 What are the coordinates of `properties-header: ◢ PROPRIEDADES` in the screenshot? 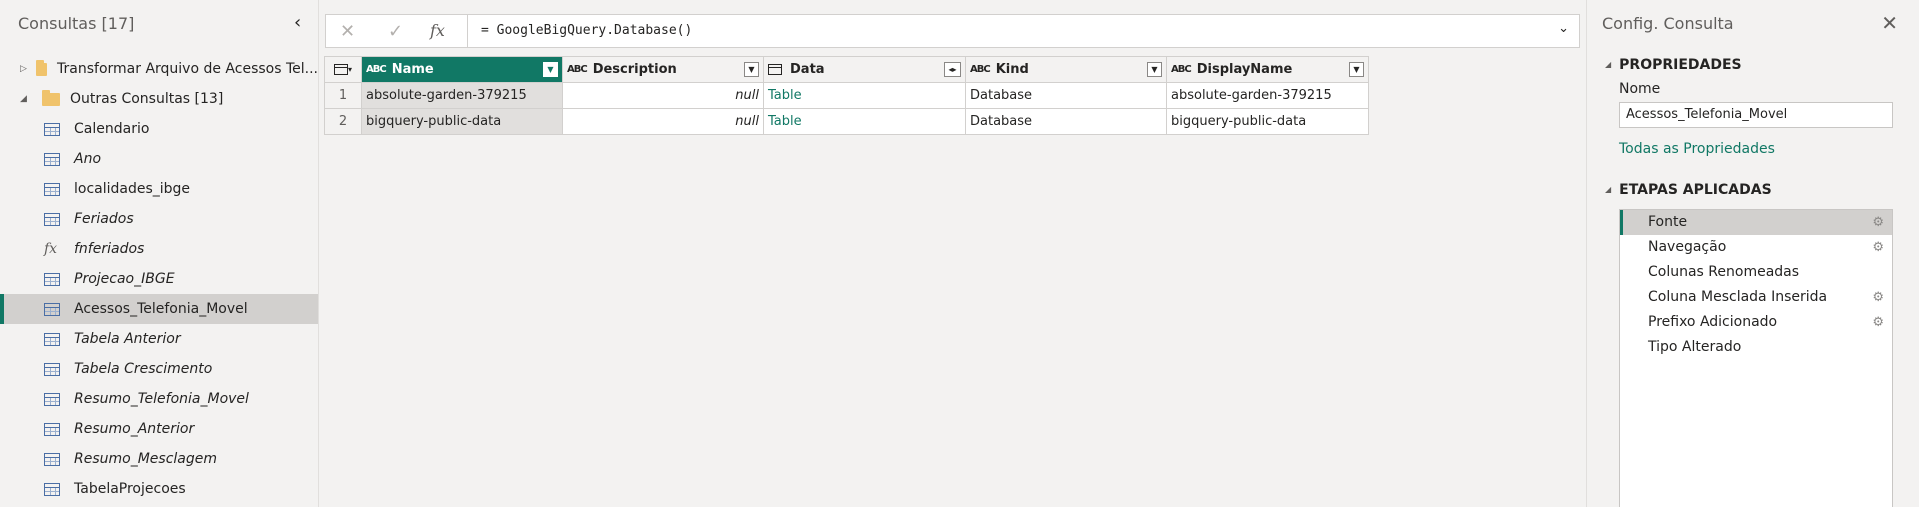 It's located at (1673, 65).